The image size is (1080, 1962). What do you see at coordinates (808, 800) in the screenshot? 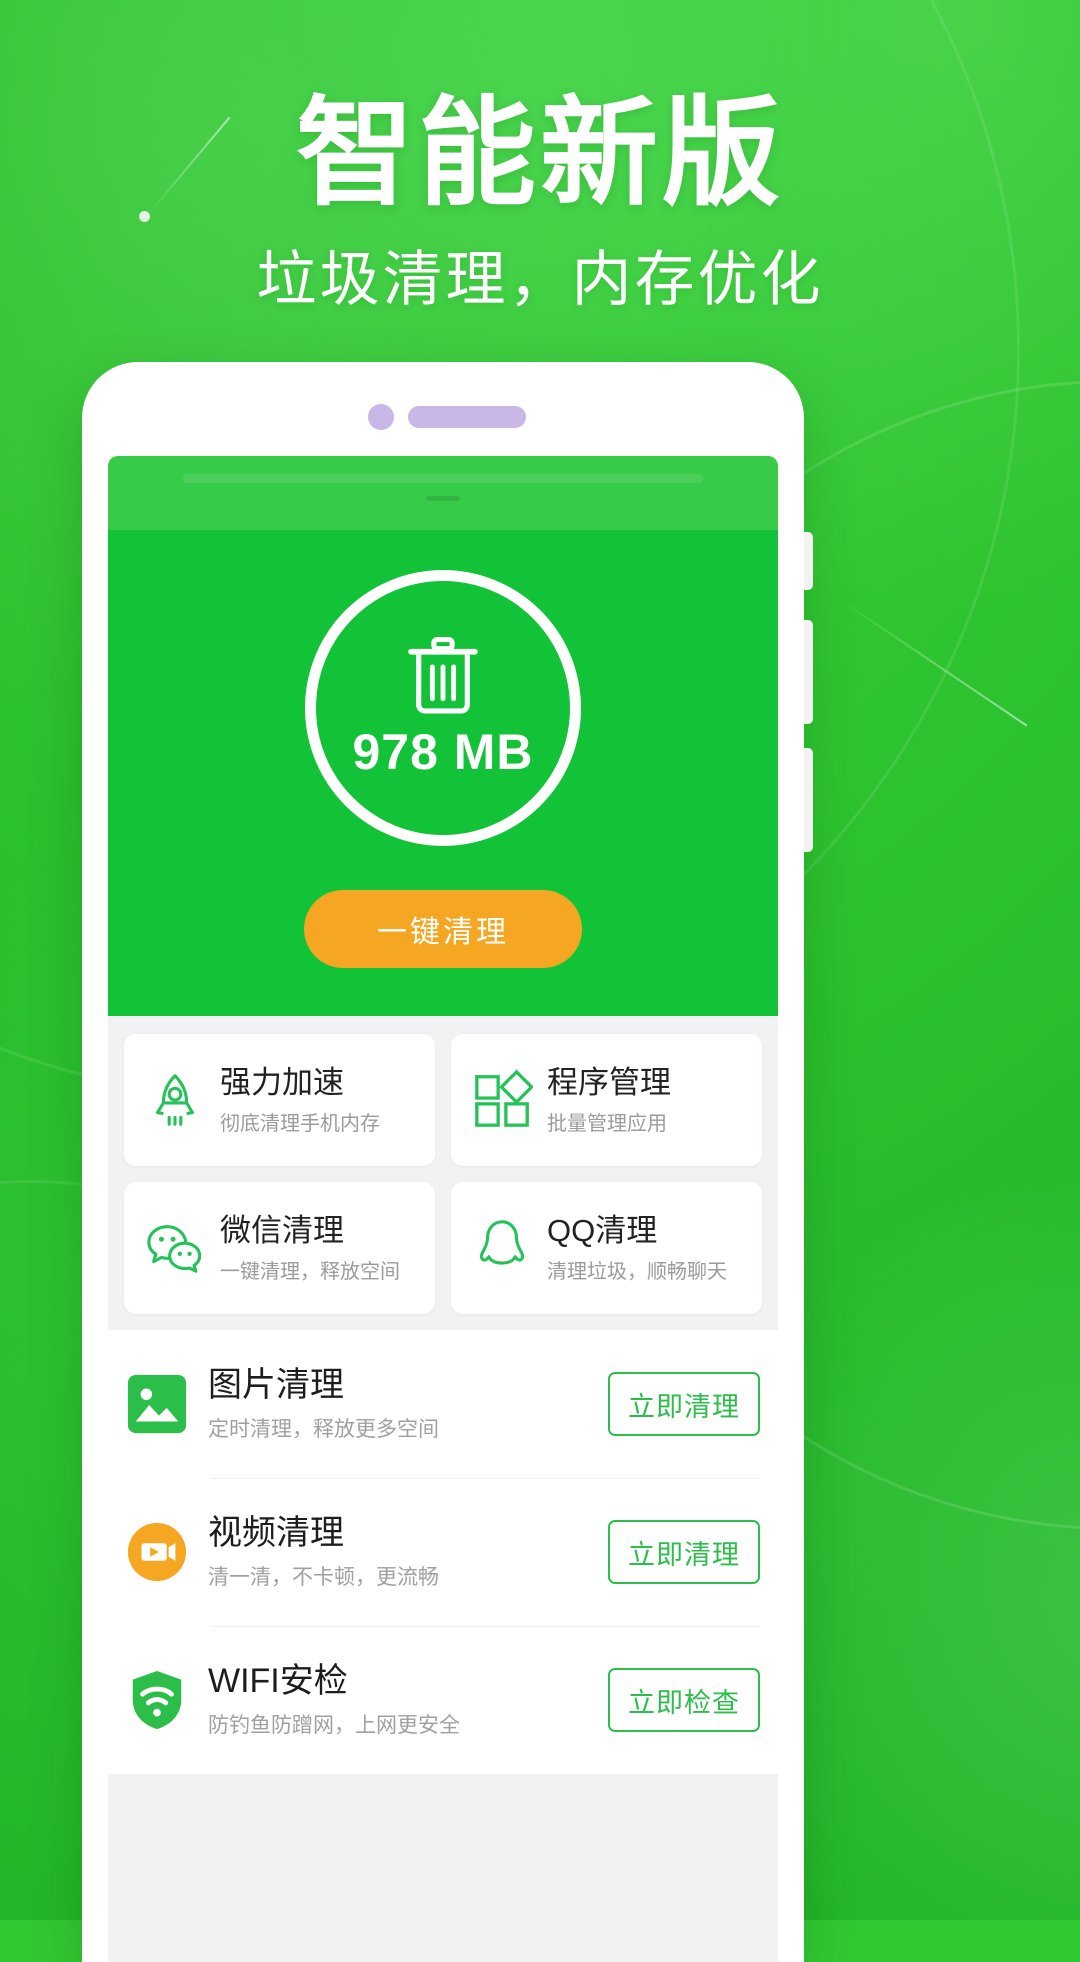
I see `phone-side-button-vol-dn` at bounding box center [808, 800].